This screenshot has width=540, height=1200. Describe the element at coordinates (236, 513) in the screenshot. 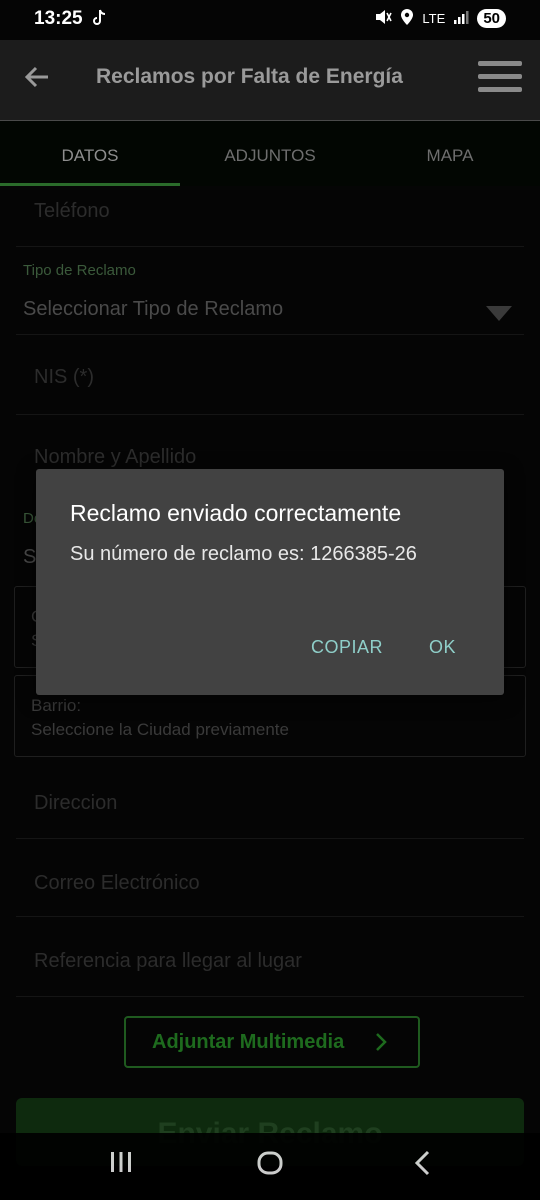

I see `dialog-title: Reclamo enviado correctamente` at that location.